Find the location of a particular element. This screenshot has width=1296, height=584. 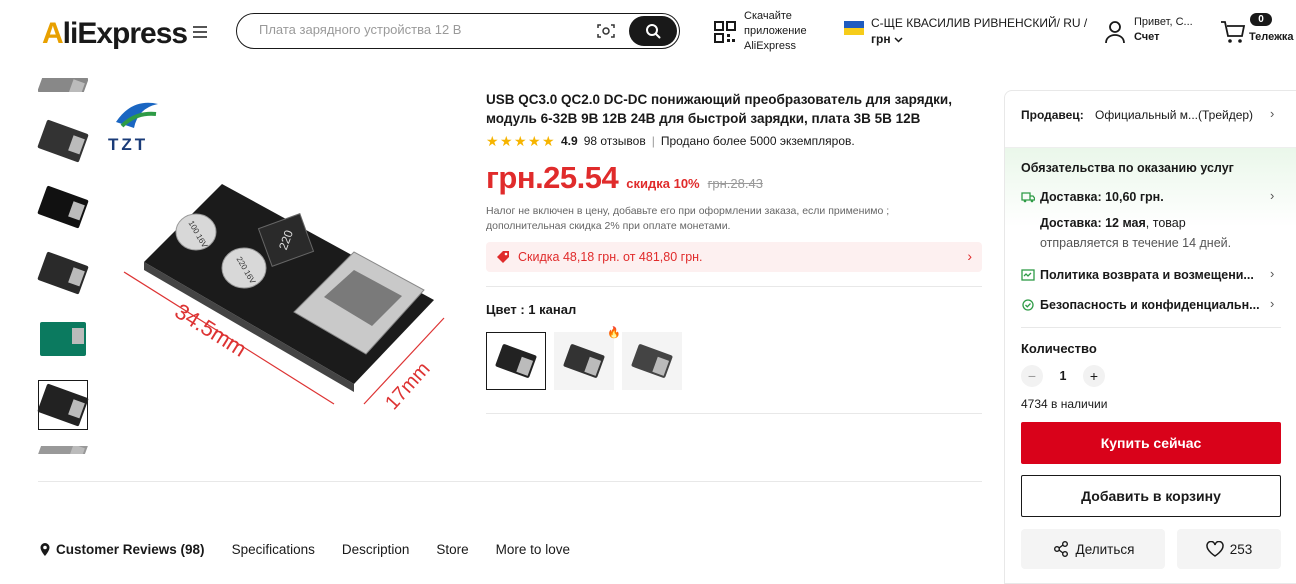

share-button: Делиться is located at coordinates (1093, 549).